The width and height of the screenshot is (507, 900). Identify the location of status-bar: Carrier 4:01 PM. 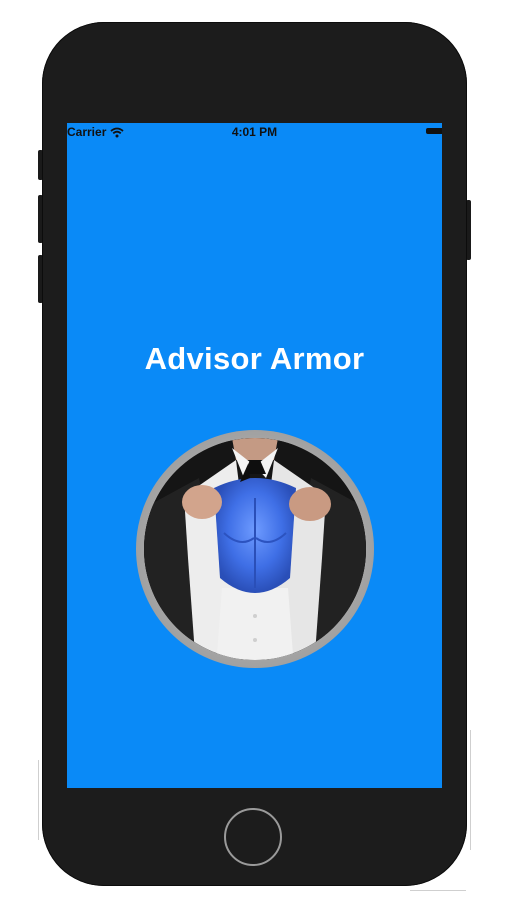
(254, 132).